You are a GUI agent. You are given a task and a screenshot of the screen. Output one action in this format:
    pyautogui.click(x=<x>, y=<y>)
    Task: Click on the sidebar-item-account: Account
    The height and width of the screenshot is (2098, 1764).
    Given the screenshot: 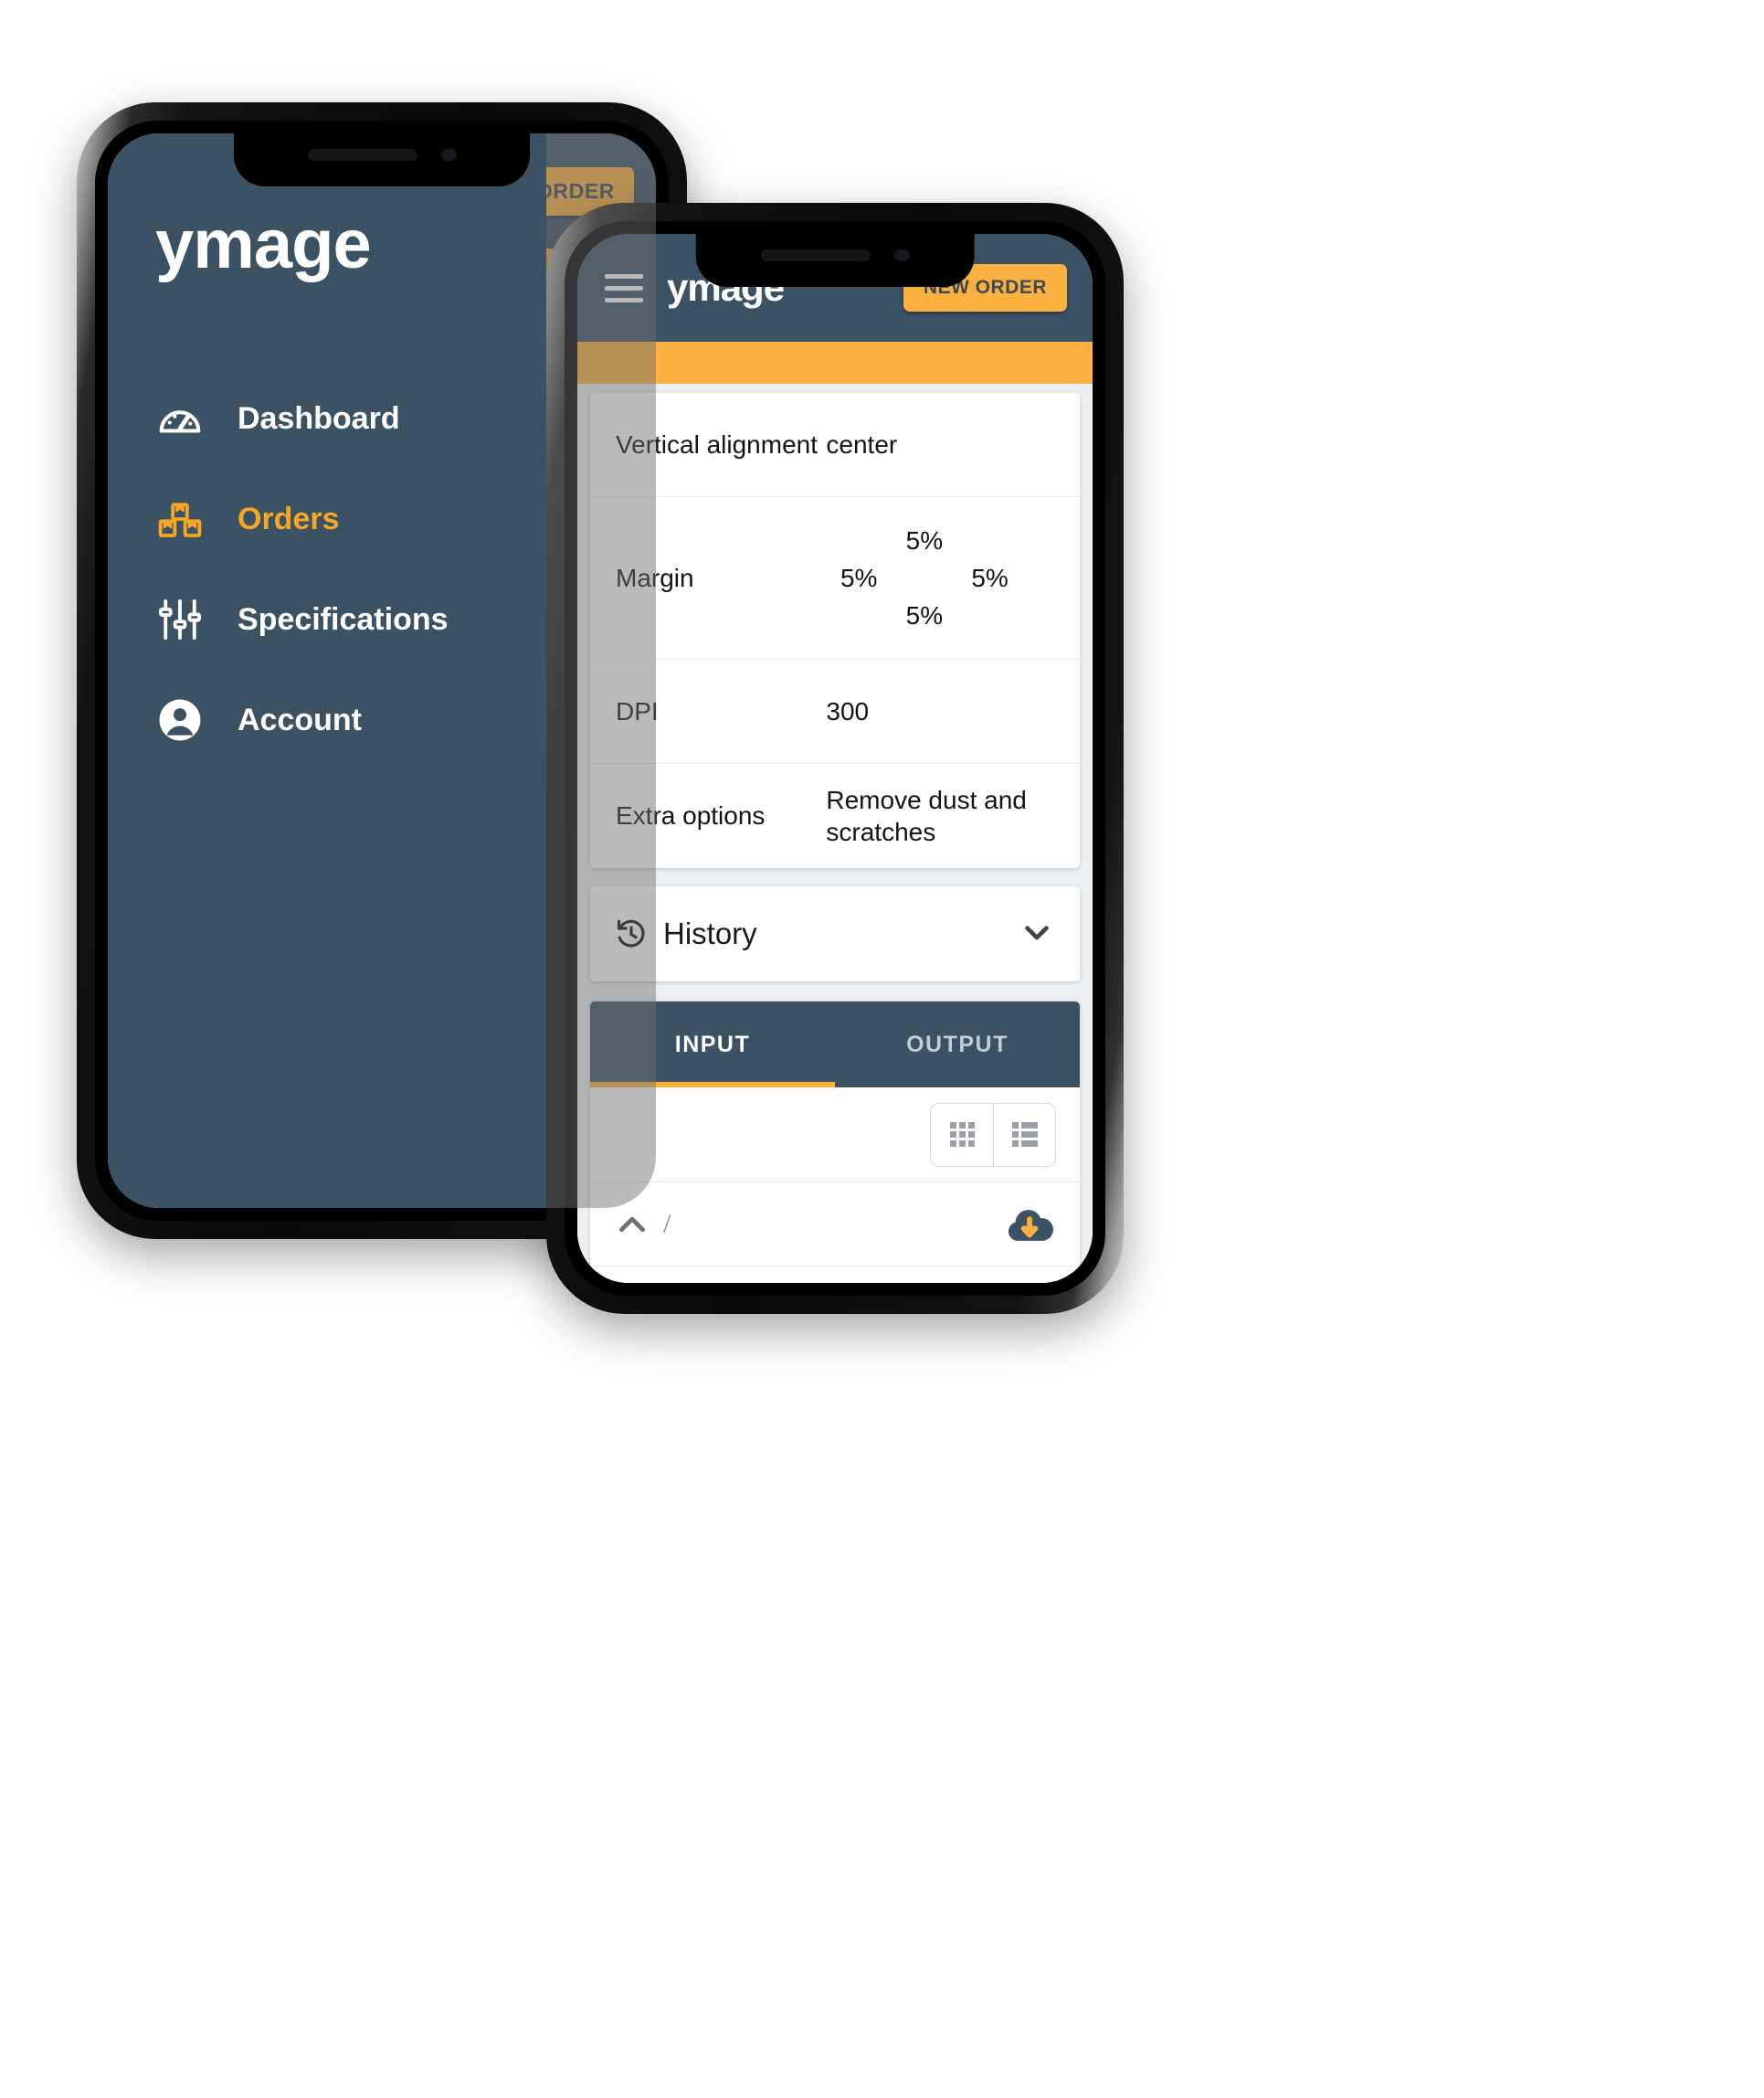 What is the action you would take?
    pyautogui.click(x=350, y=720)
    